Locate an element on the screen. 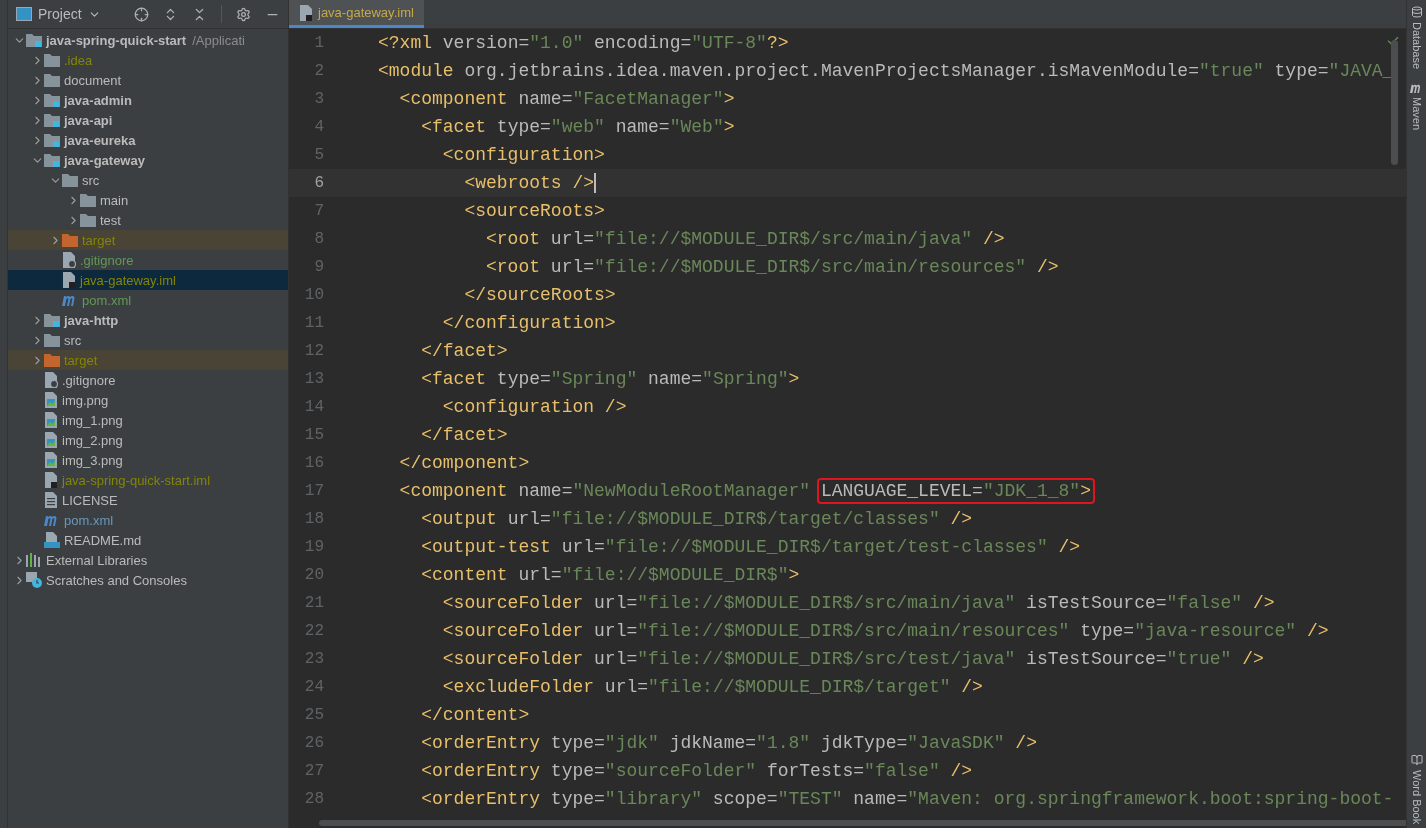  tree-item: Scratches and Consoles is located at coordinates (148, 580).